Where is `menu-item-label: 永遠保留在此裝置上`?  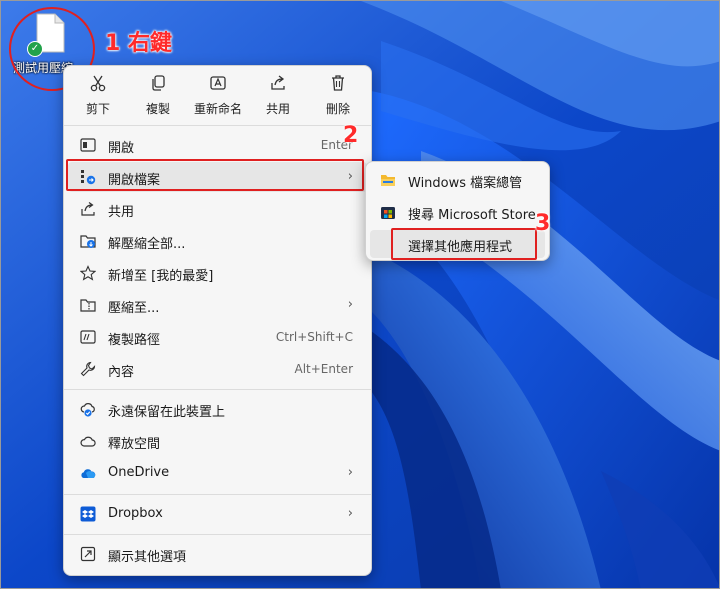
menu-item-label: 永遠保留在此裝置上 is located at coordinates (167, 412).